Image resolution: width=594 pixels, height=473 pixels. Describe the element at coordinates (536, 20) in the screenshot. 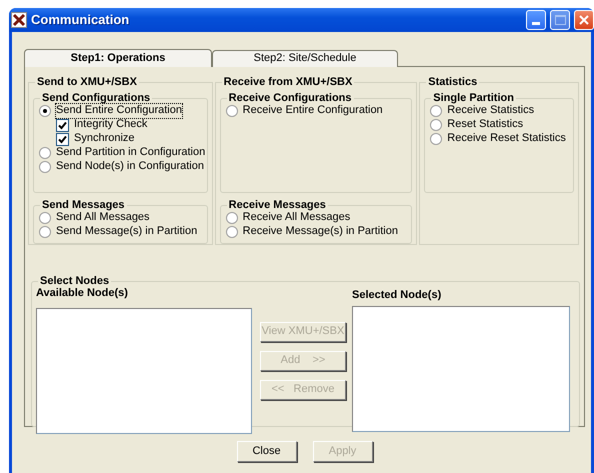

I see `minimize-button` at that location.